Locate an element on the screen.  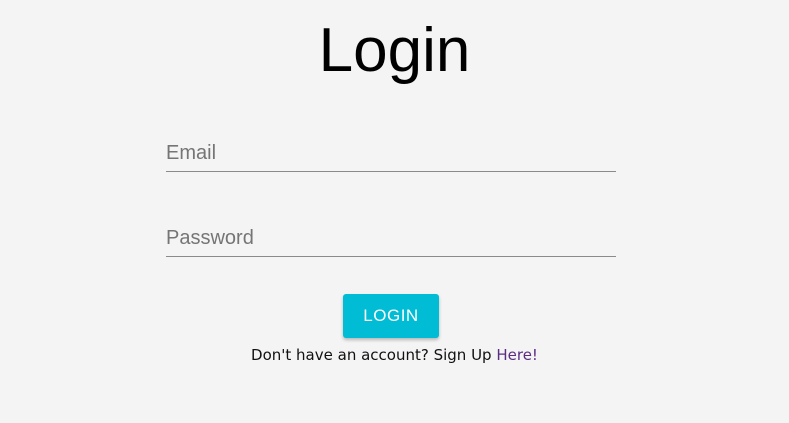
login-button: LOGIN is located at coordinates (391, 316).